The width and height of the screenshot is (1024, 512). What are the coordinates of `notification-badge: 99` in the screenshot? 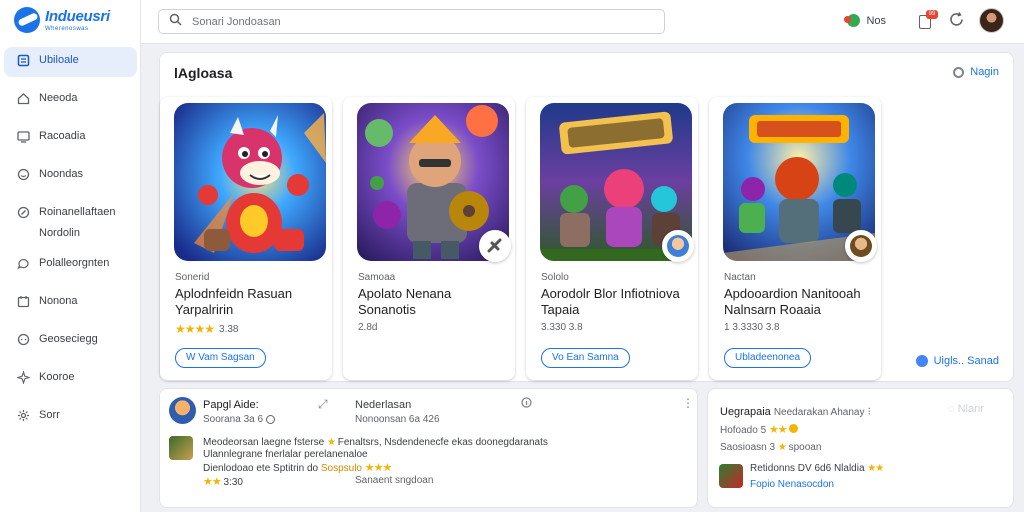 It's located at (932, 14).